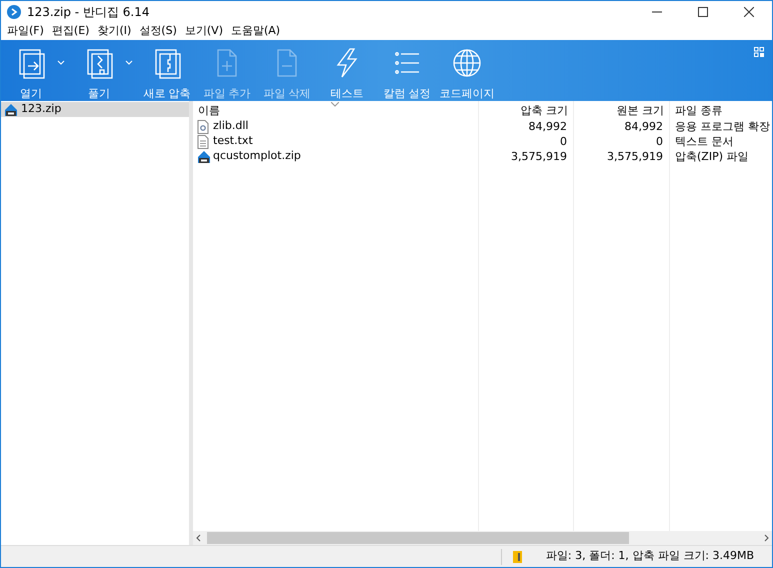 The width and height of the screenshot is (773, 568). What do you see at coordinates (712, 156) in the screenshot?
I see `table-cell-text: 압축(ZIP) 파일` at bounding box center [712, 156].